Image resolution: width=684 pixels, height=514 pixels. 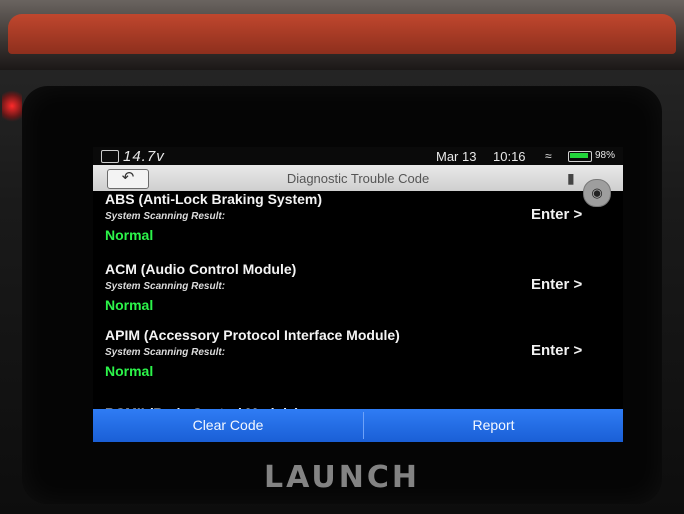 What do you see at coordinates (509, 156) in the screenshot?
I see `status-time: 10:16` at bounding box center [509, 156].